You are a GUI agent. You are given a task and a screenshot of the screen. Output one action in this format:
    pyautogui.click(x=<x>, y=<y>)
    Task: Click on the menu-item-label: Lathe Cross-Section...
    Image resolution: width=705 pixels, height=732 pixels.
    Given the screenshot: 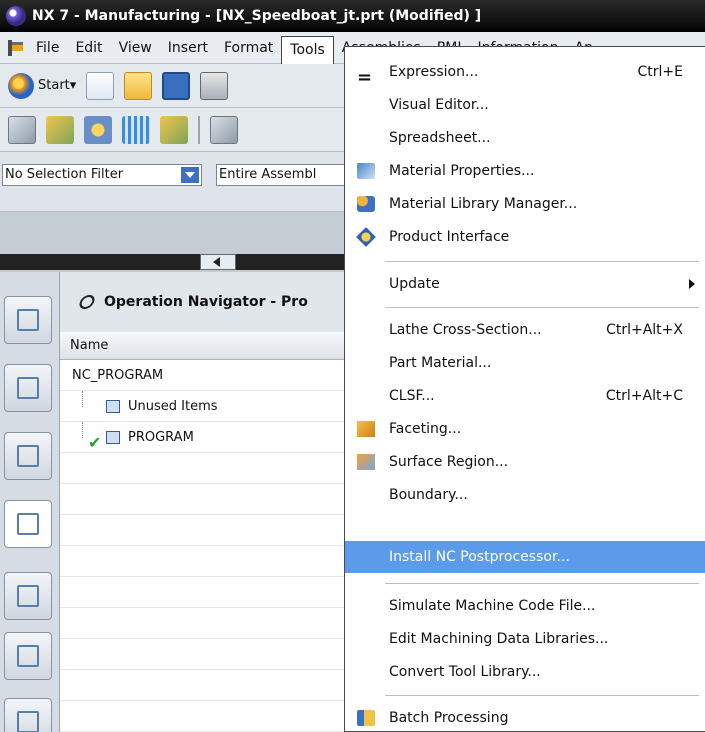 What is the action you would take?
    pyautogui.click(x=465, y=330)
    